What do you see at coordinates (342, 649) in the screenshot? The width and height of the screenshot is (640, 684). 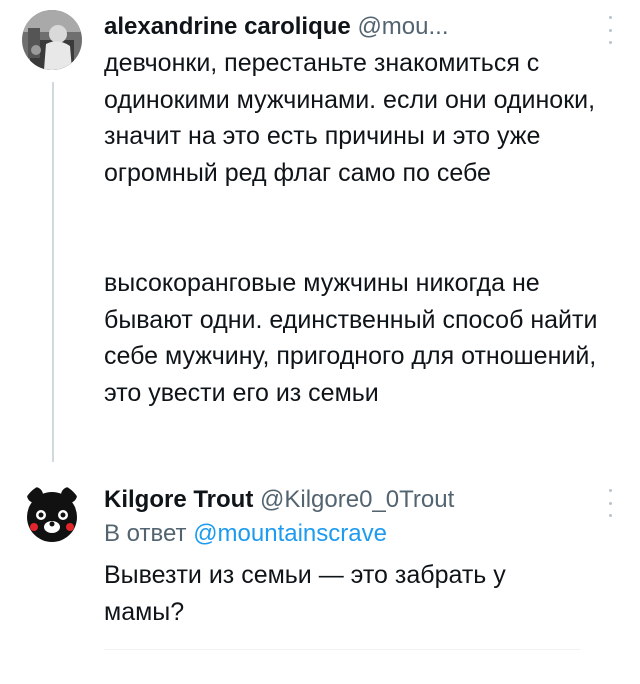 I see `divider` at bounding box center [342, 649].